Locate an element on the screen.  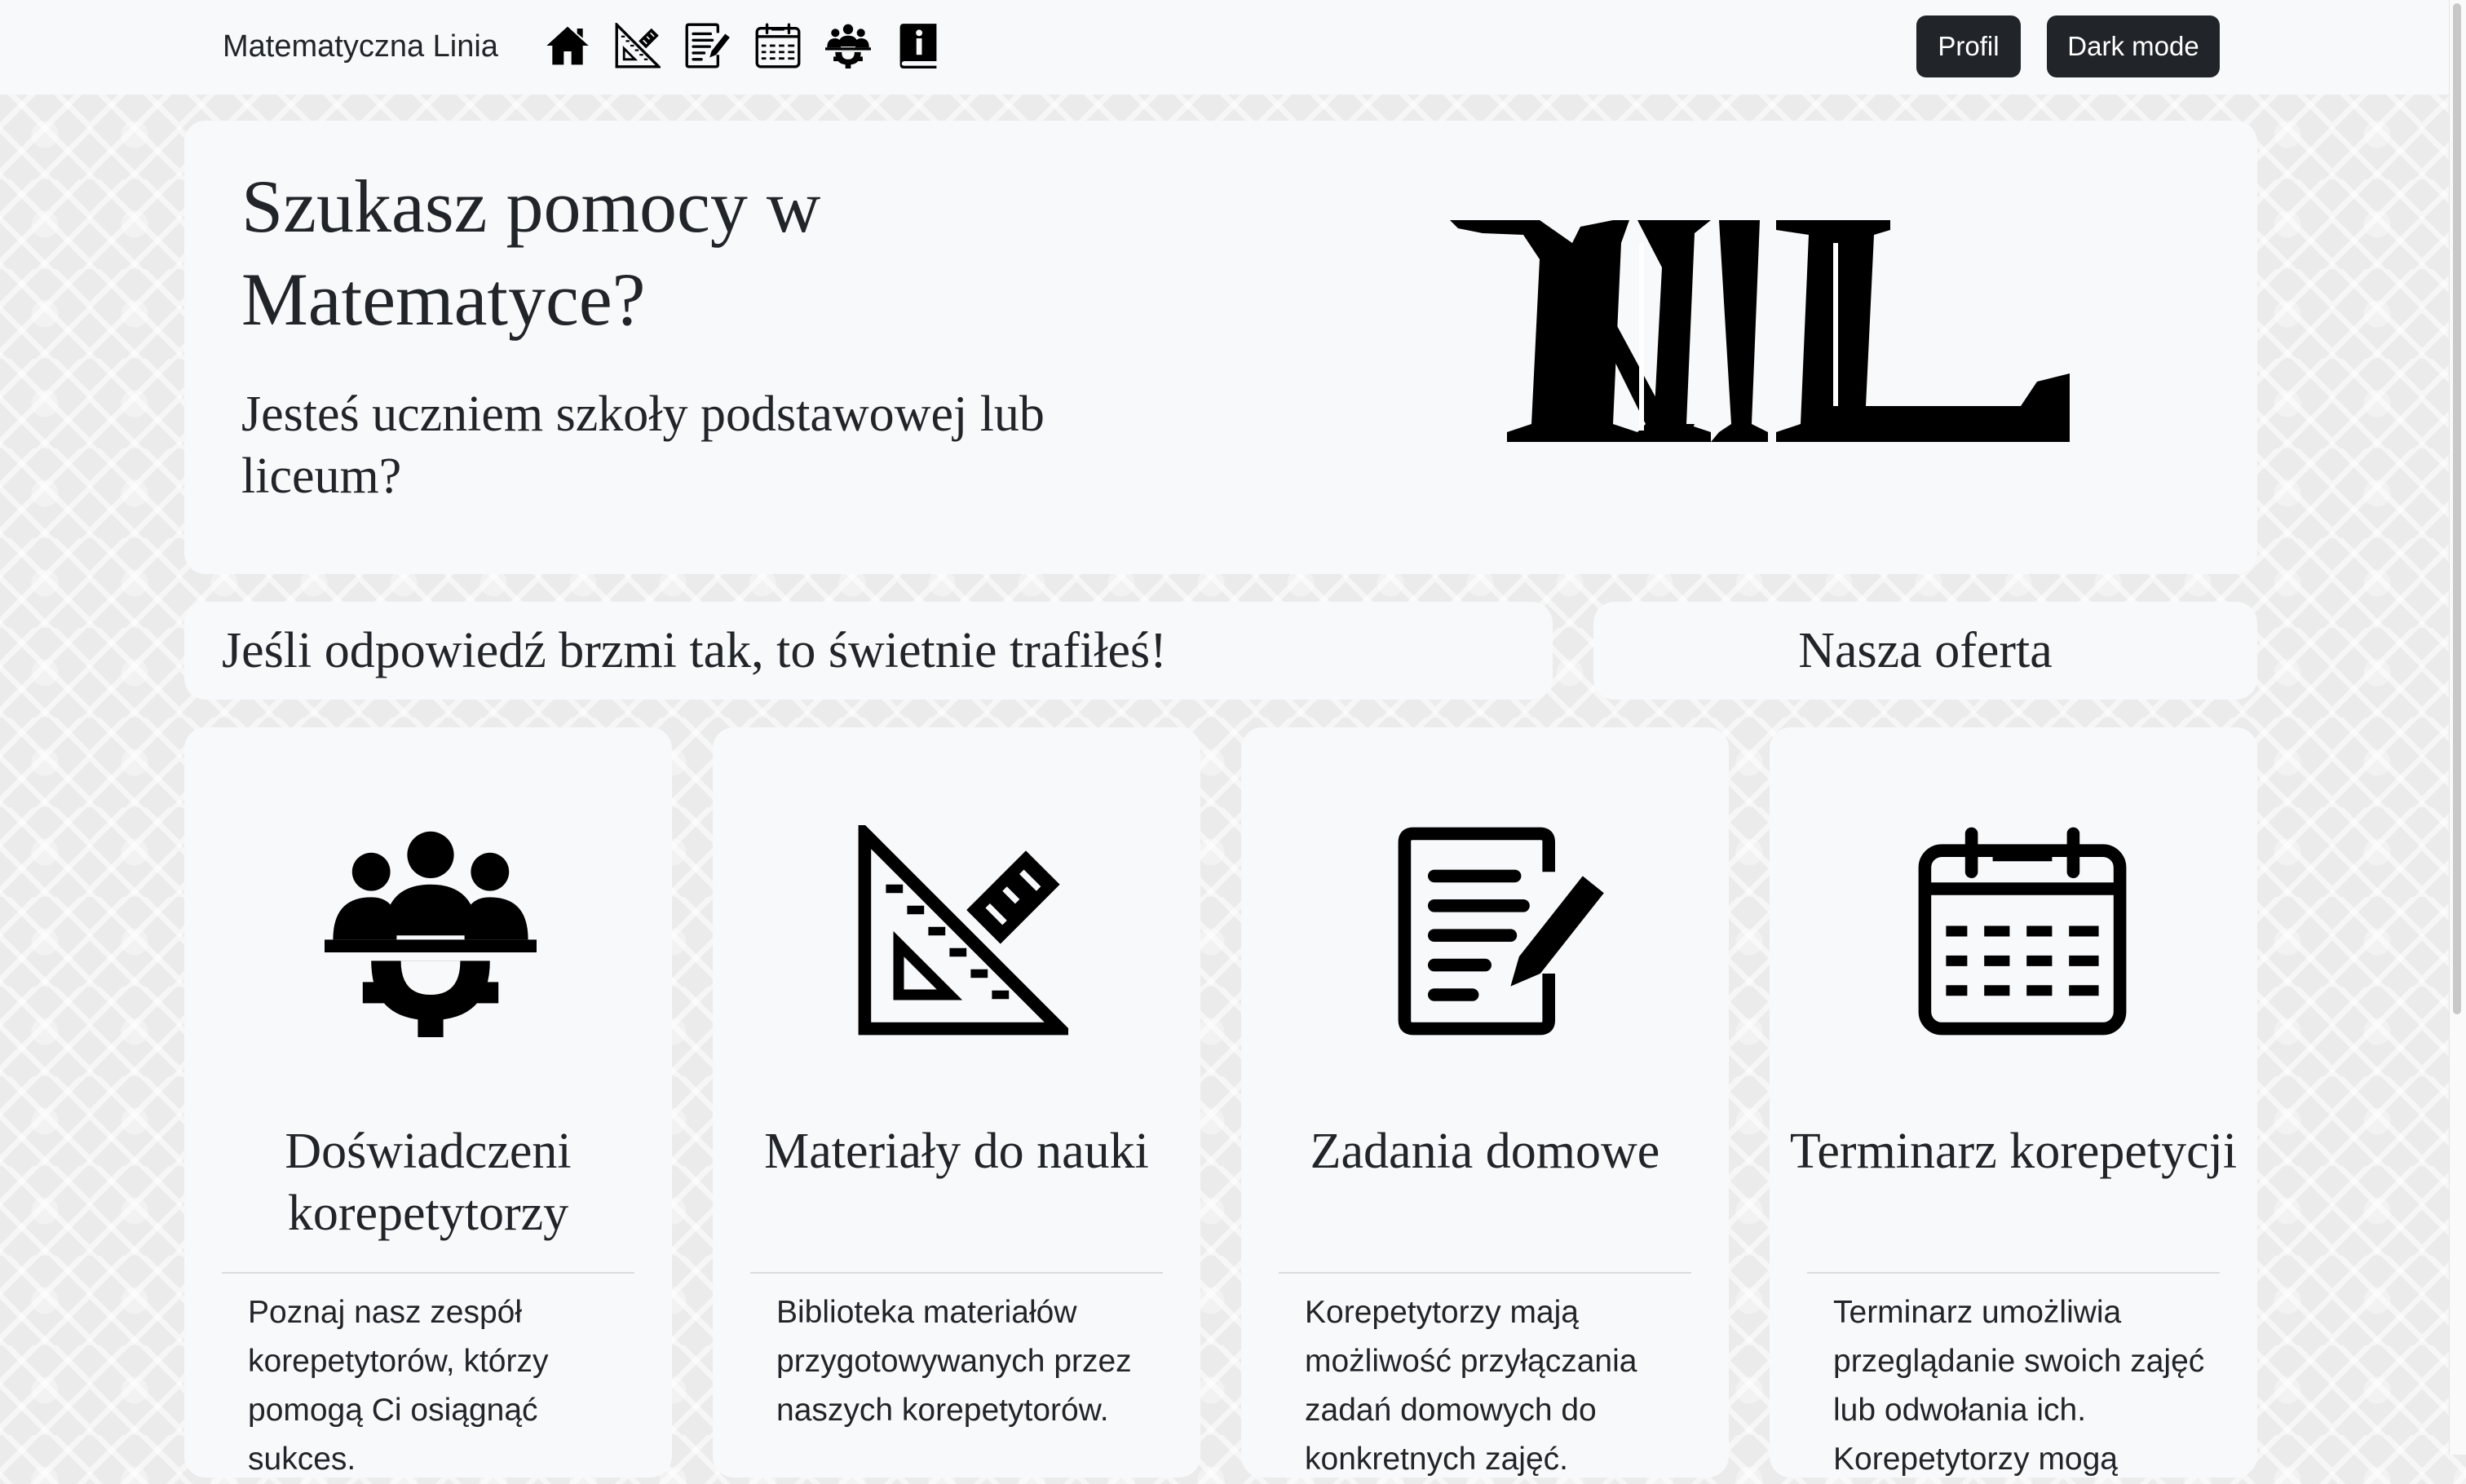
home-icon is located at coordinates (567, 45).